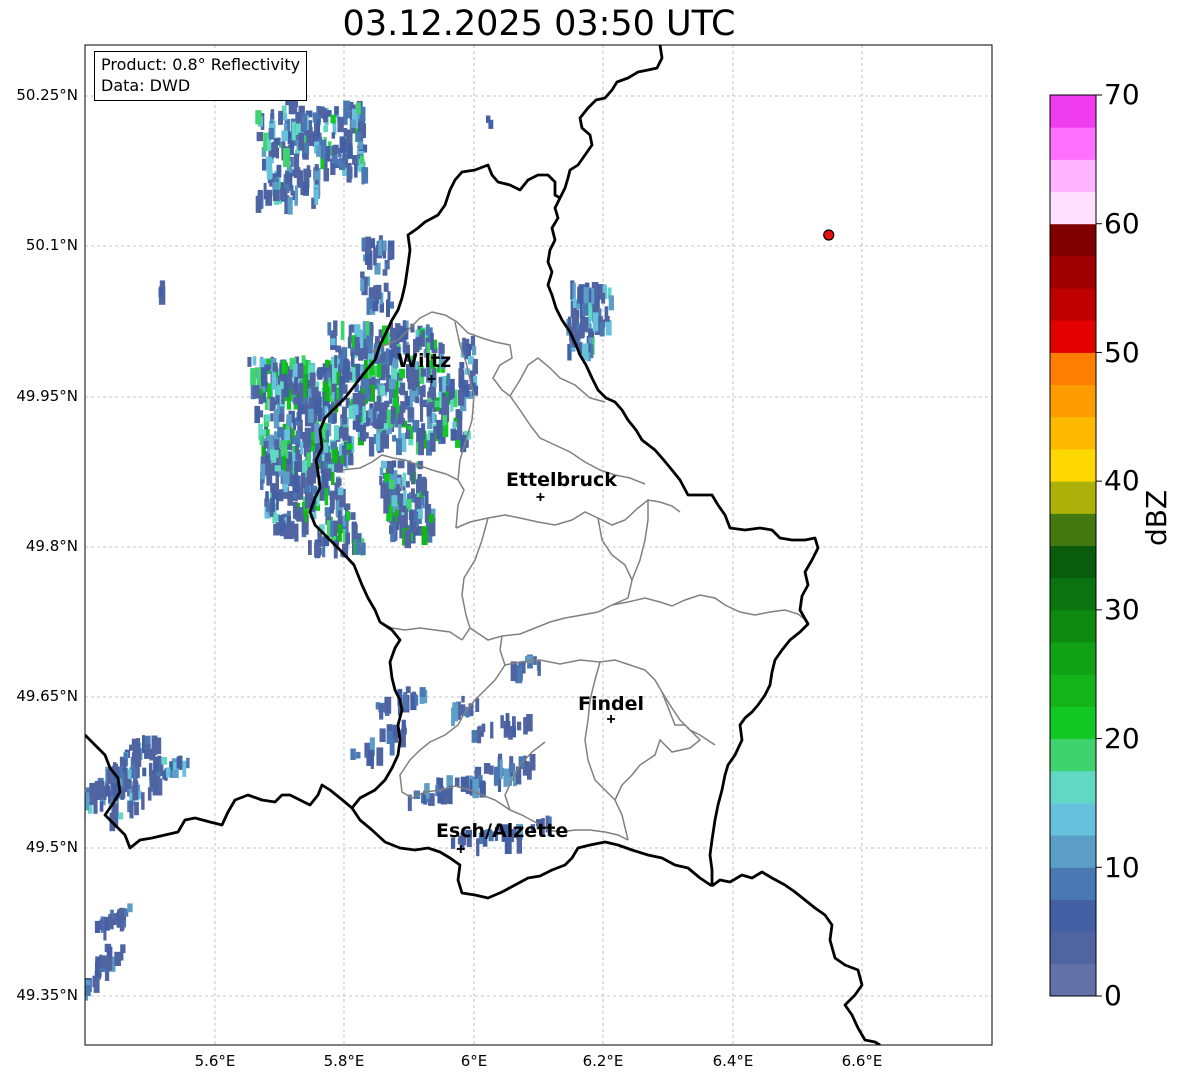 The height and width of the screenshot is (1081, 1184). Describe the element at coordinates (215, 1061) in the screenshot. I see `lon-tick-label: 5.6°E` at that location.